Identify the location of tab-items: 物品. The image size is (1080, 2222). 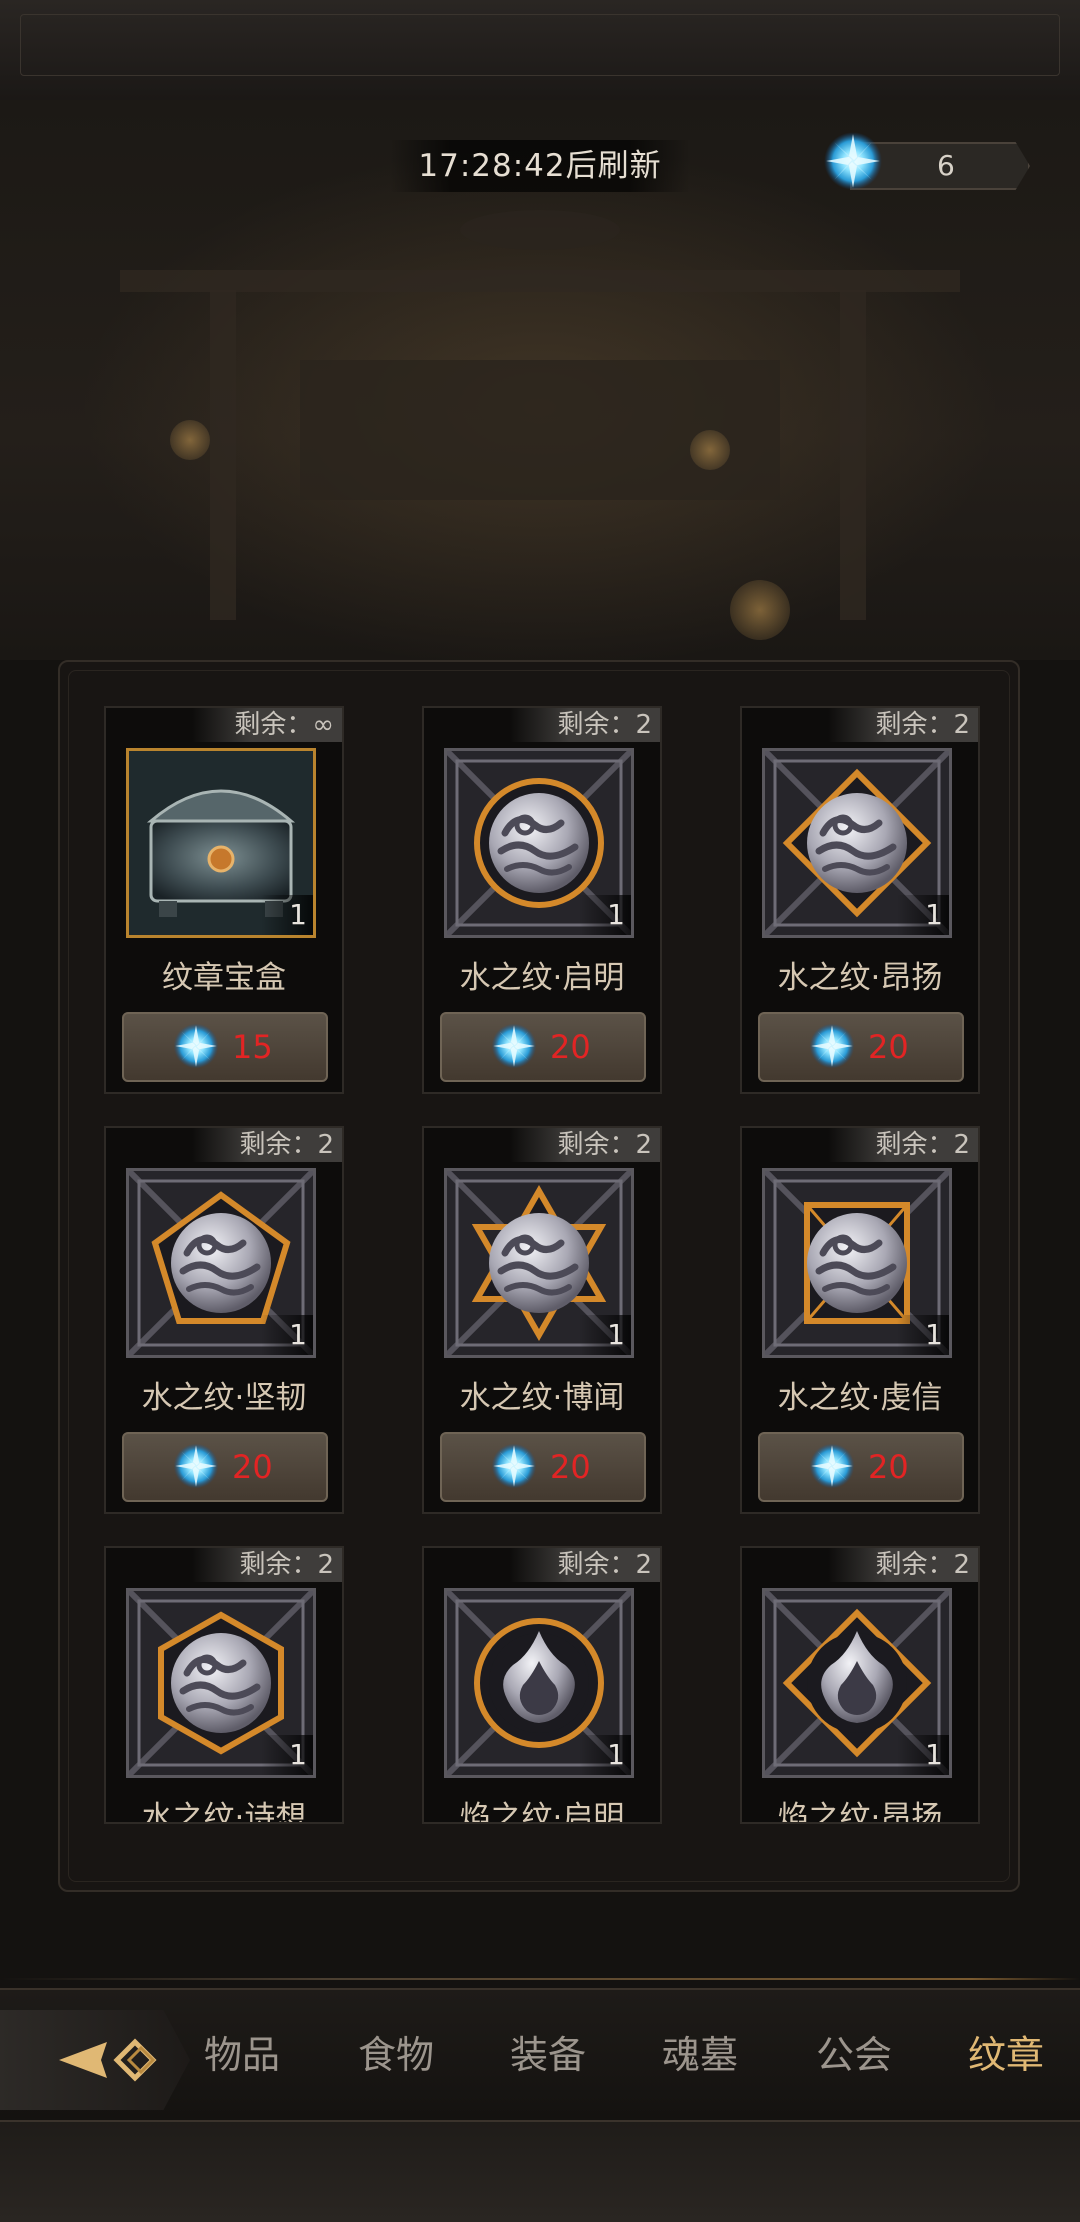
(242, 2055).